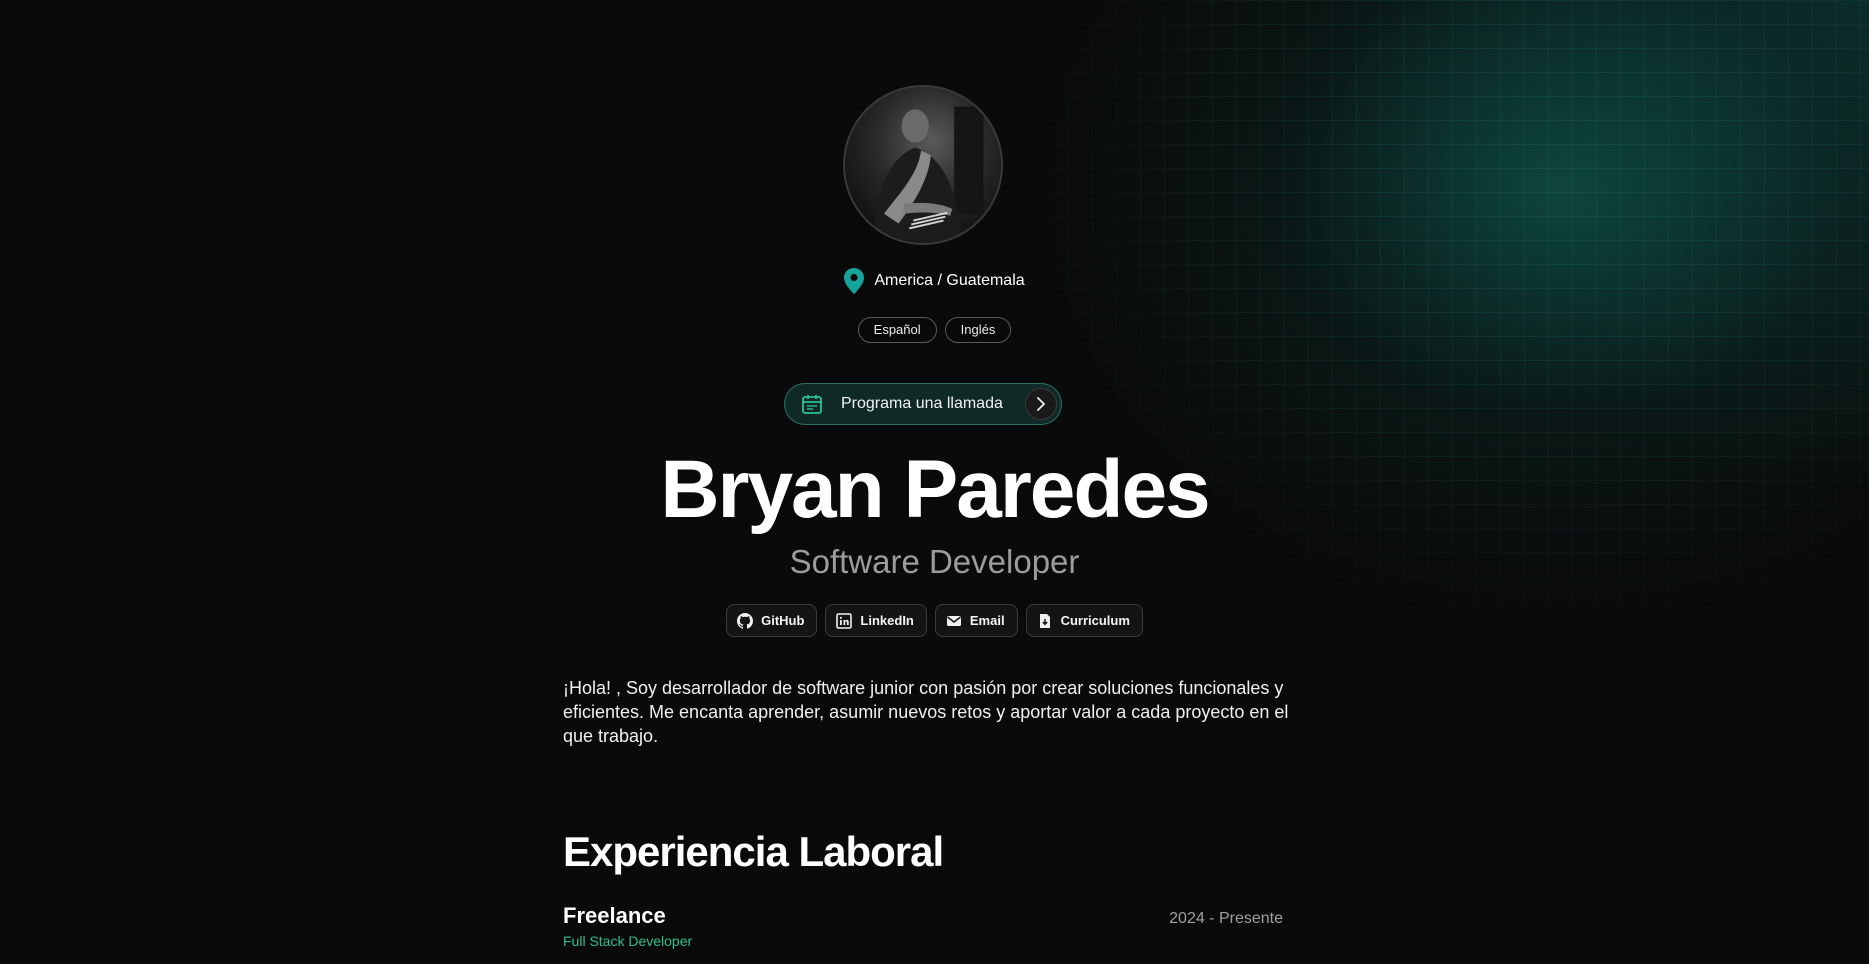 This screenshot has height=964, width=1869. What do you see at coordinates (1095, 620) in the screenshot?
I see `curriculum-label: Curriculum` at bounding box center [1095, 620].